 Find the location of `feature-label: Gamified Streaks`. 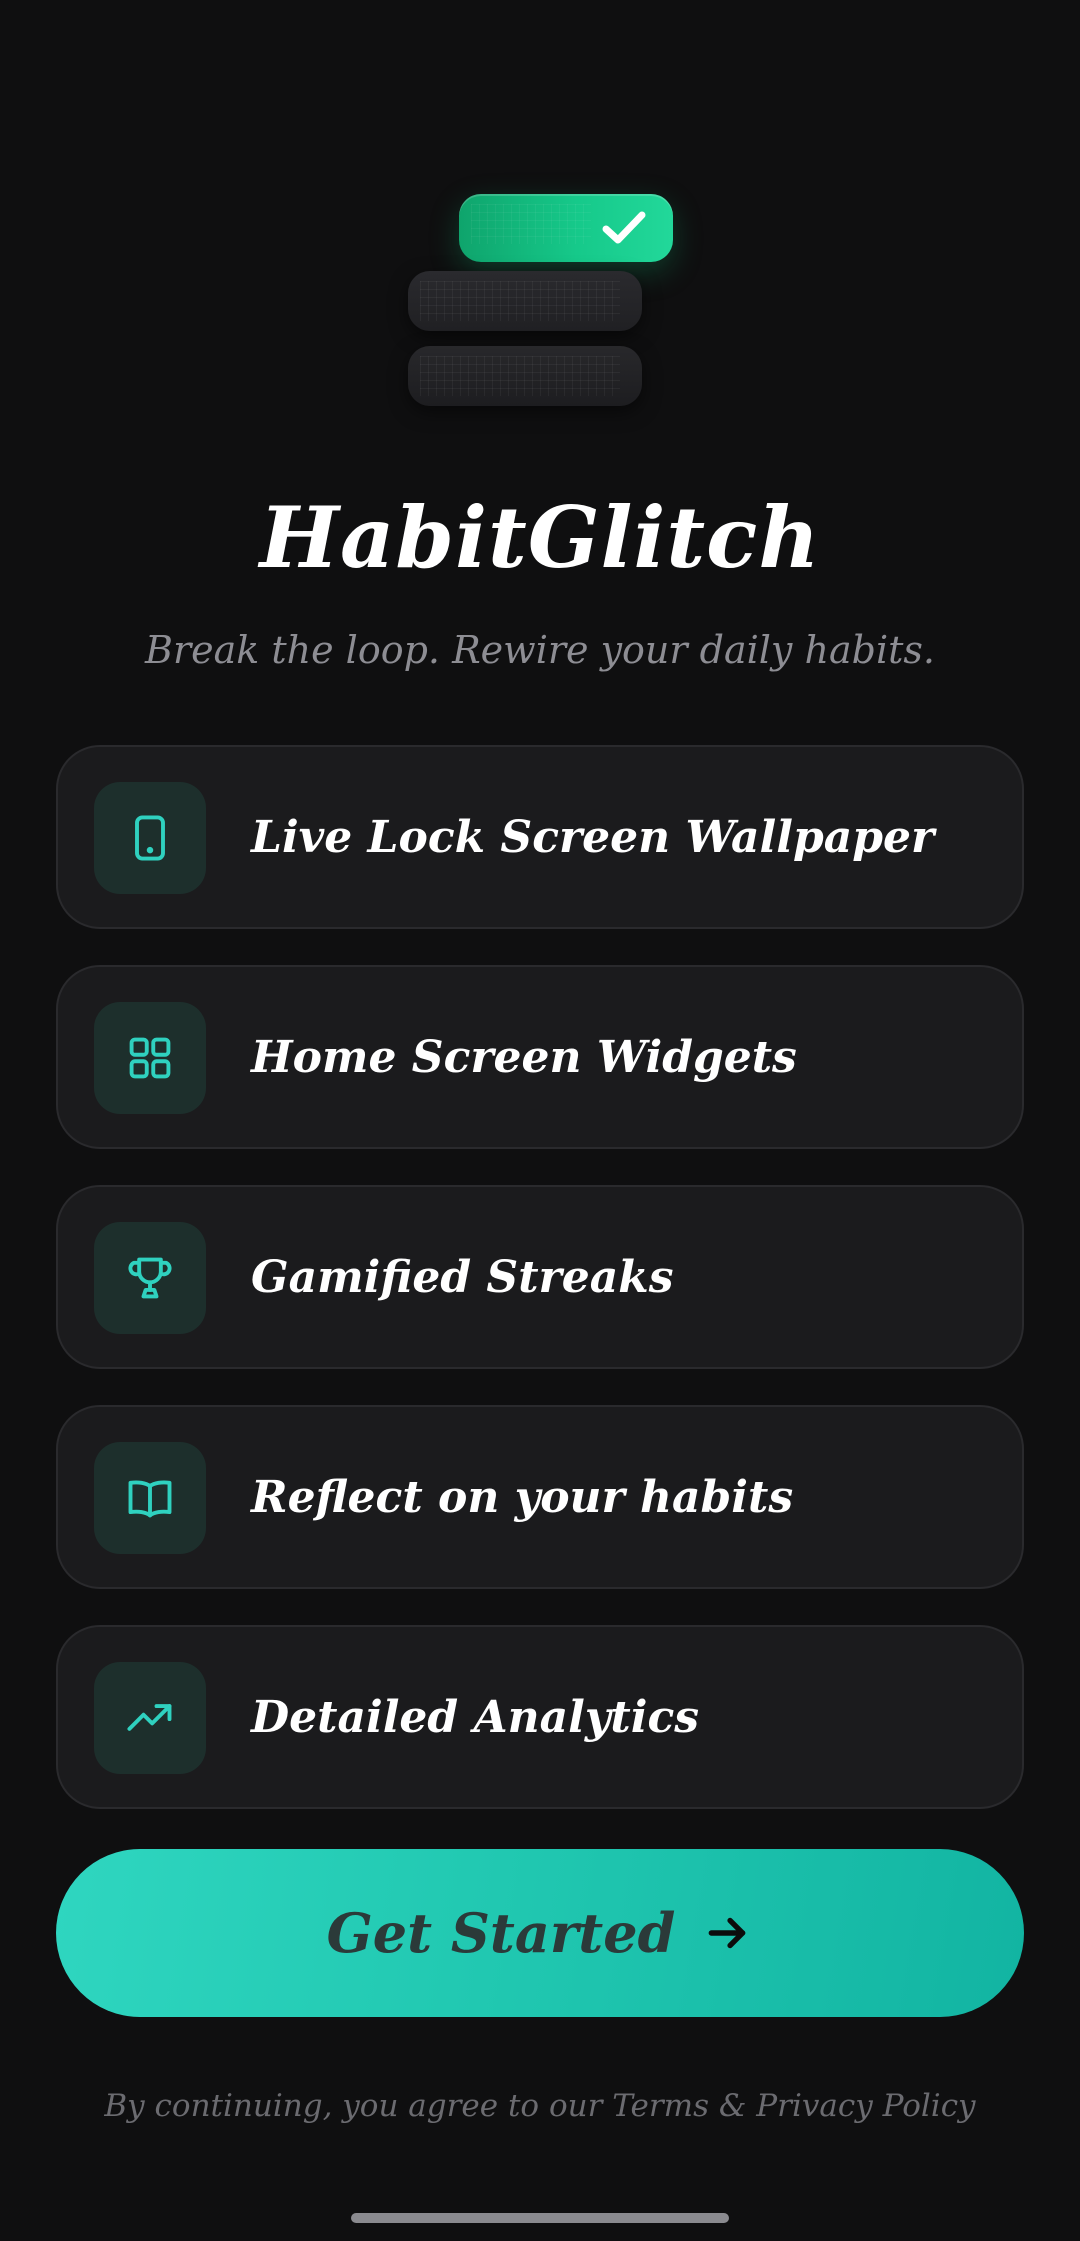

feature-label: Gamified Streaks is located at coordinates (462, 1277).